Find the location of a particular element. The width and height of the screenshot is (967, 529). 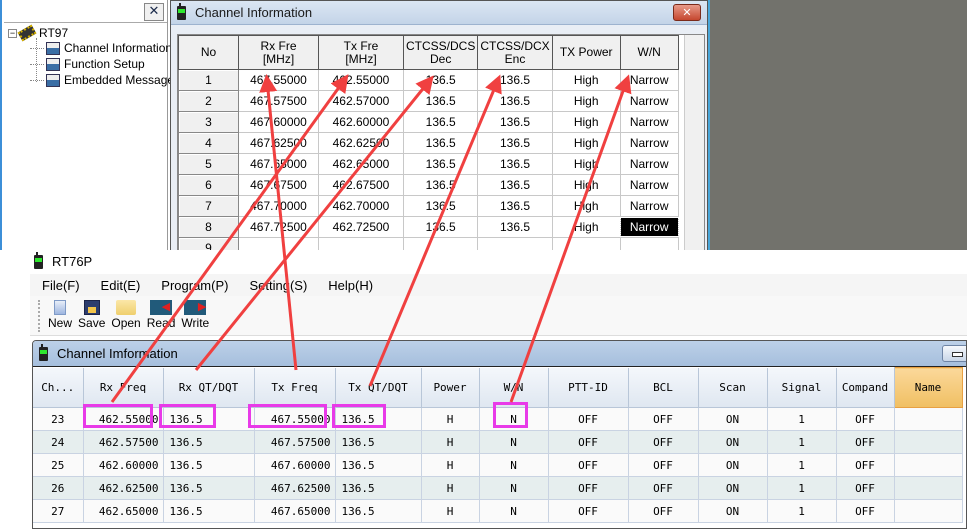

menu-edit: Edit(E) is located at coordinates (119, 285).